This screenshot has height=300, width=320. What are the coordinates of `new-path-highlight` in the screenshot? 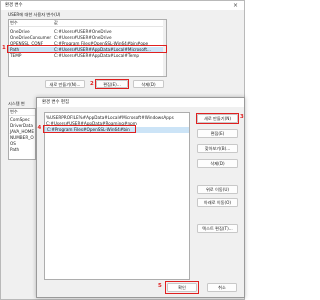 It's located at (89, 129).